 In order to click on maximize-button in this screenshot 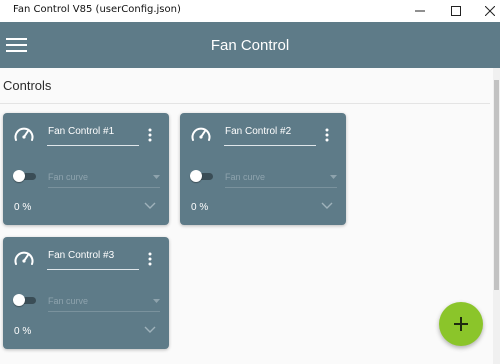, I will do `click(456, 11)`.